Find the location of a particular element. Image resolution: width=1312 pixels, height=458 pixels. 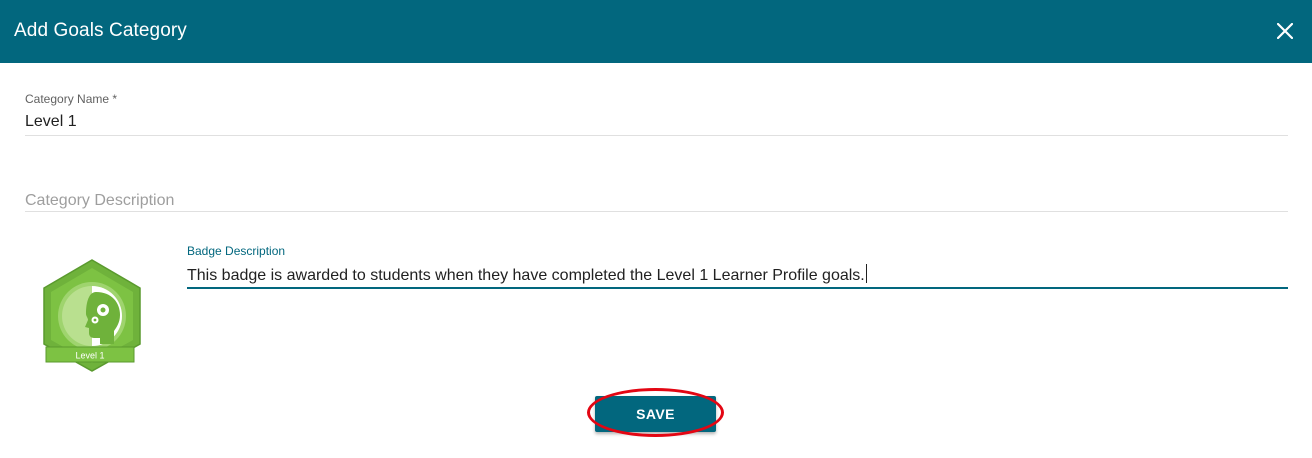

category-name-field: Category Name * Level 1 is located at coordinates (656, 115).